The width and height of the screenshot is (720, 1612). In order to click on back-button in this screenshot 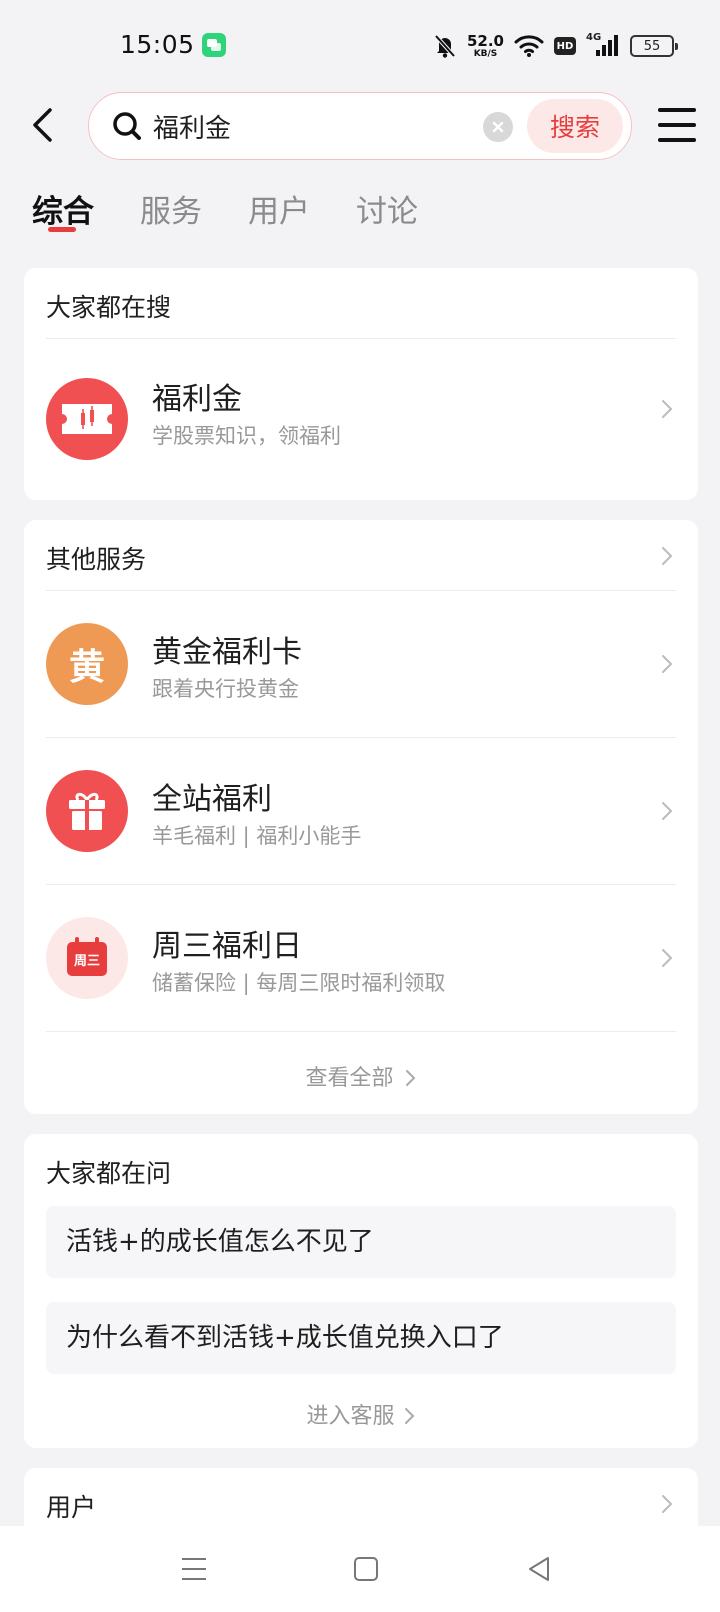, I will do `click(42, 125)`.